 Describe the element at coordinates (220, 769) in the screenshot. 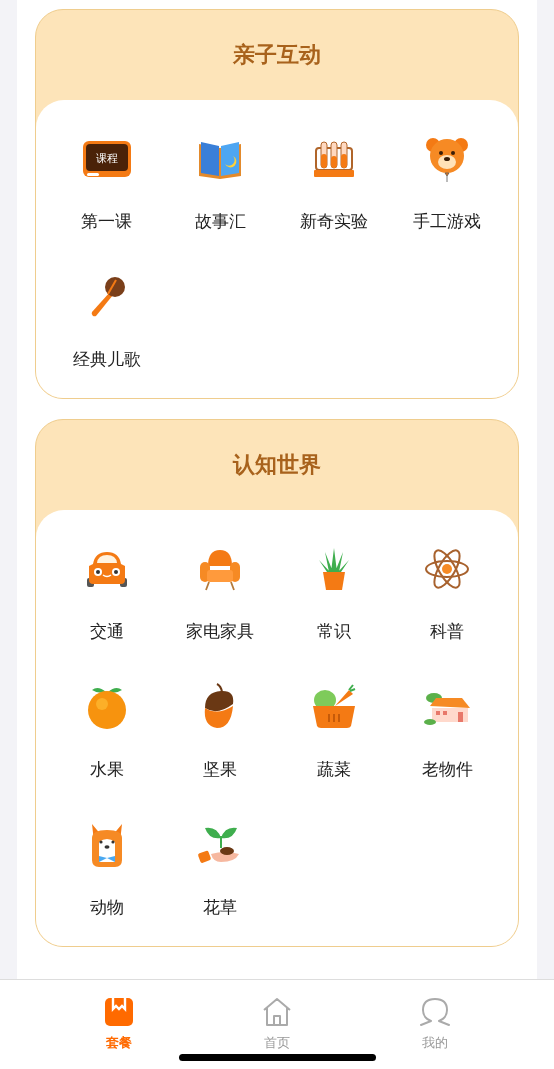

I see `category-label: 坚果` at that location.